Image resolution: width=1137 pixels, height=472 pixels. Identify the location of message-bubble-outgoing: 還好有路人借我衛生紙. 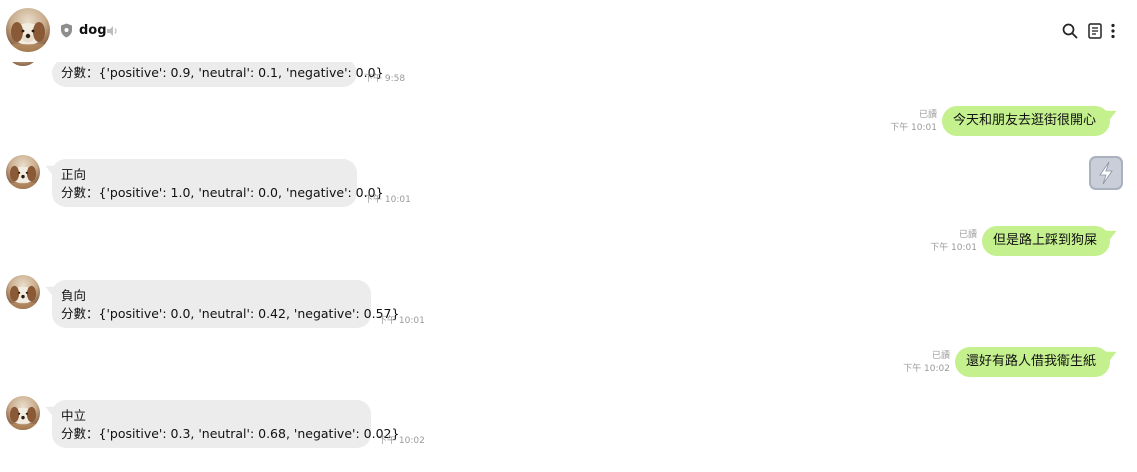
(1032, 362).